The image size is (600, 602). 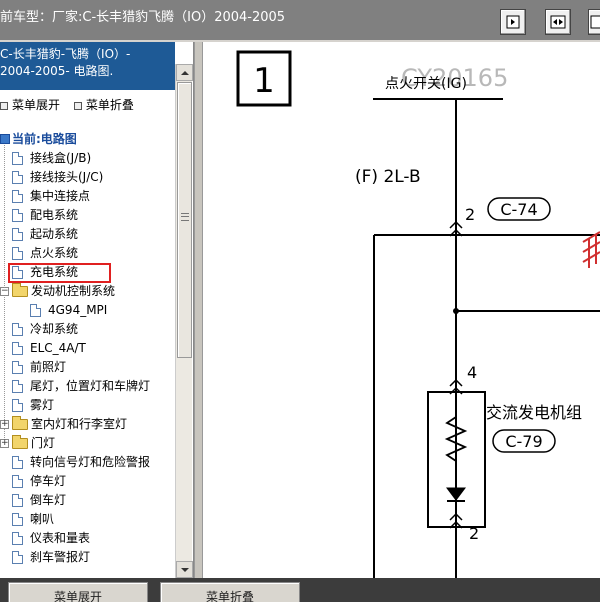 I want to click on title-bar: 前车型：厂家:C-长丰猎豹飞腾（IO）2004-2005, so click(x=300, y=20).